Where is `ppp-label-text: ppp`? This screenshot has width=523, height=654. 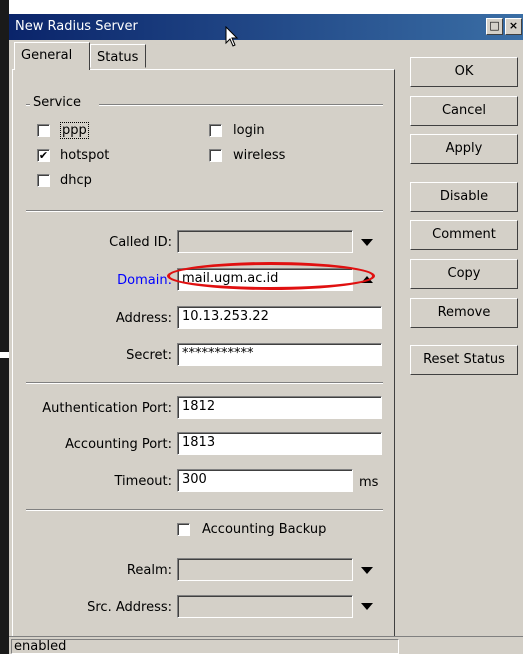 ppp-label-text: ppp is located at coordinates (74, 130).